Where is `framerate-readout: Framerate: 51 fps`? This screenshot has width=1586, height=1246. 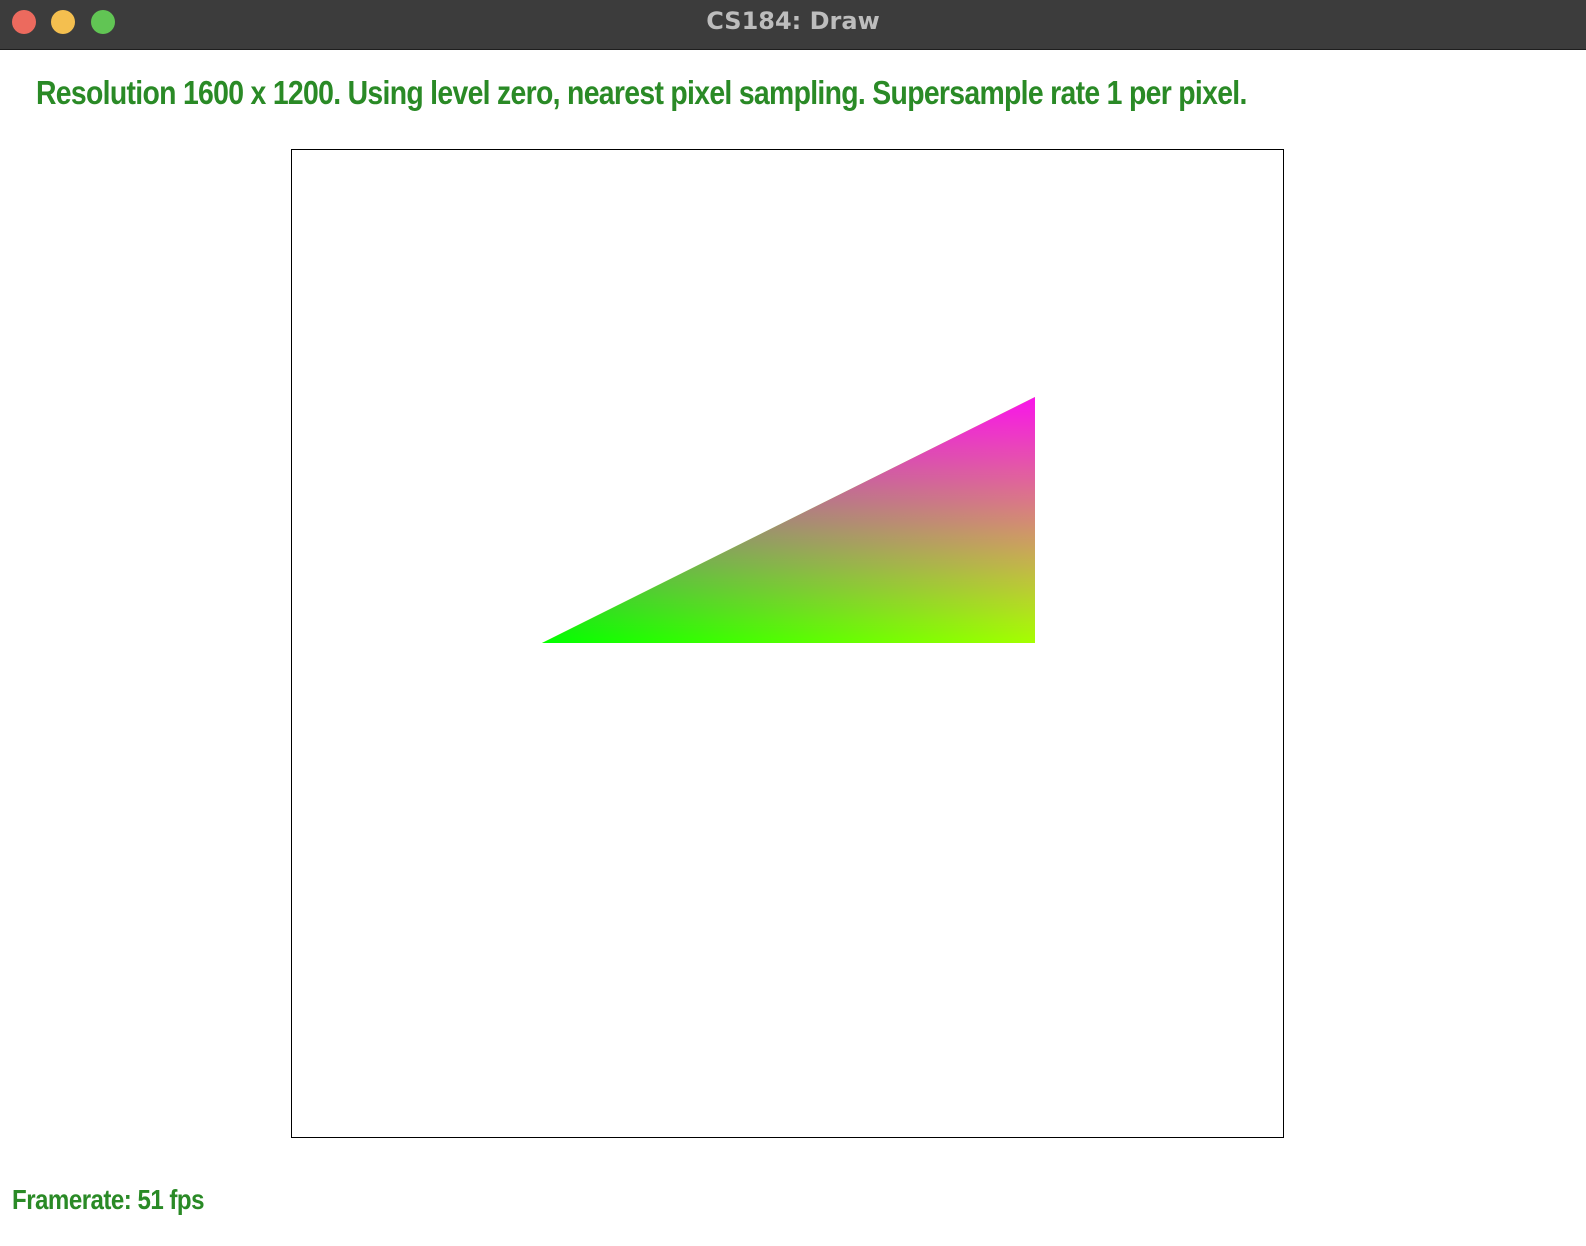 framerate-readout: Framerate: 51 fps is located at coordinates (108, 1199).